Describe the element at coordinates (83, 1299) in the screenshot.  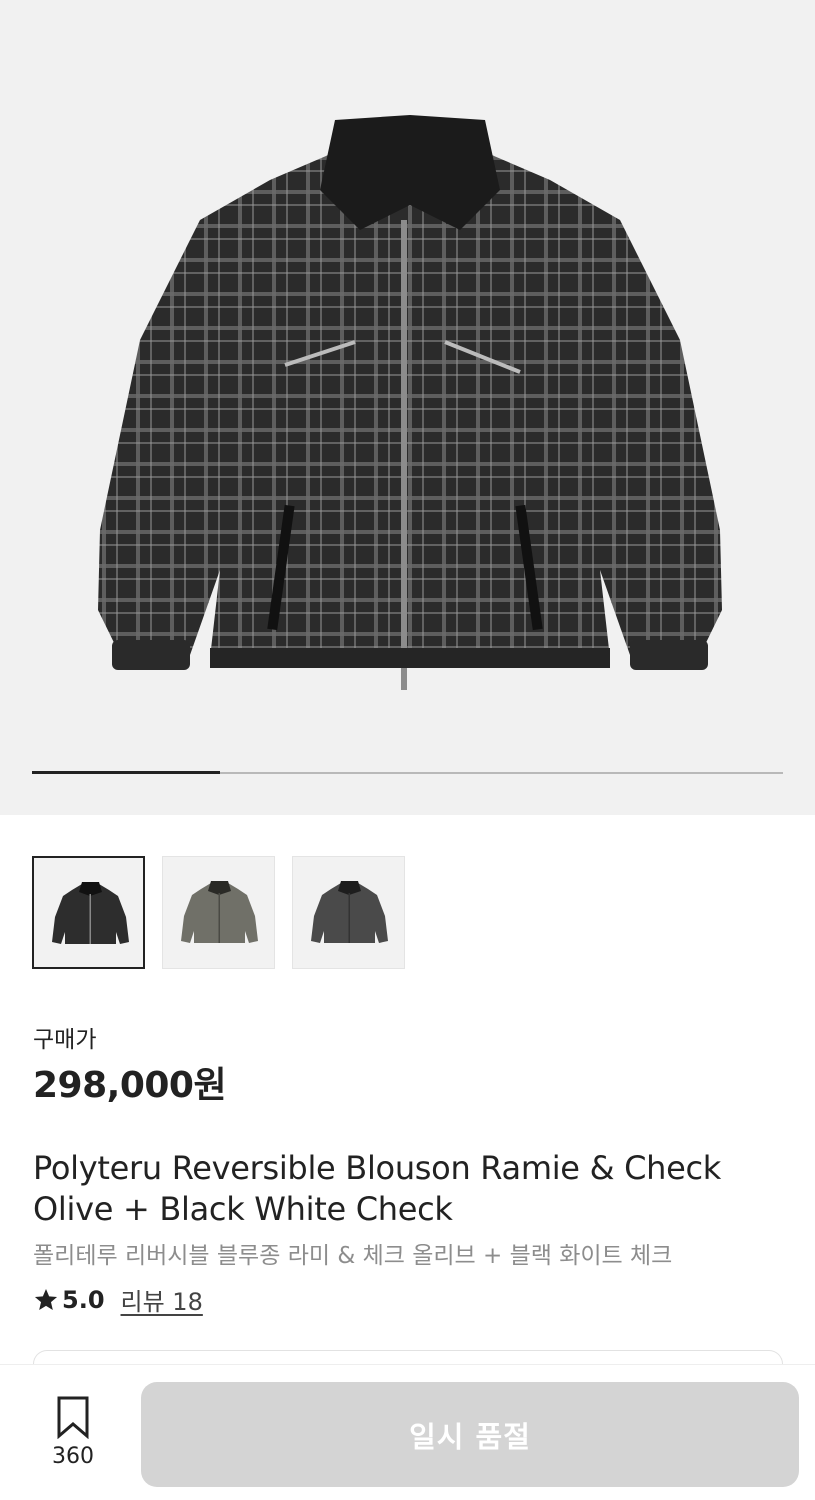
I see `rating-value: 5.0` at that location.